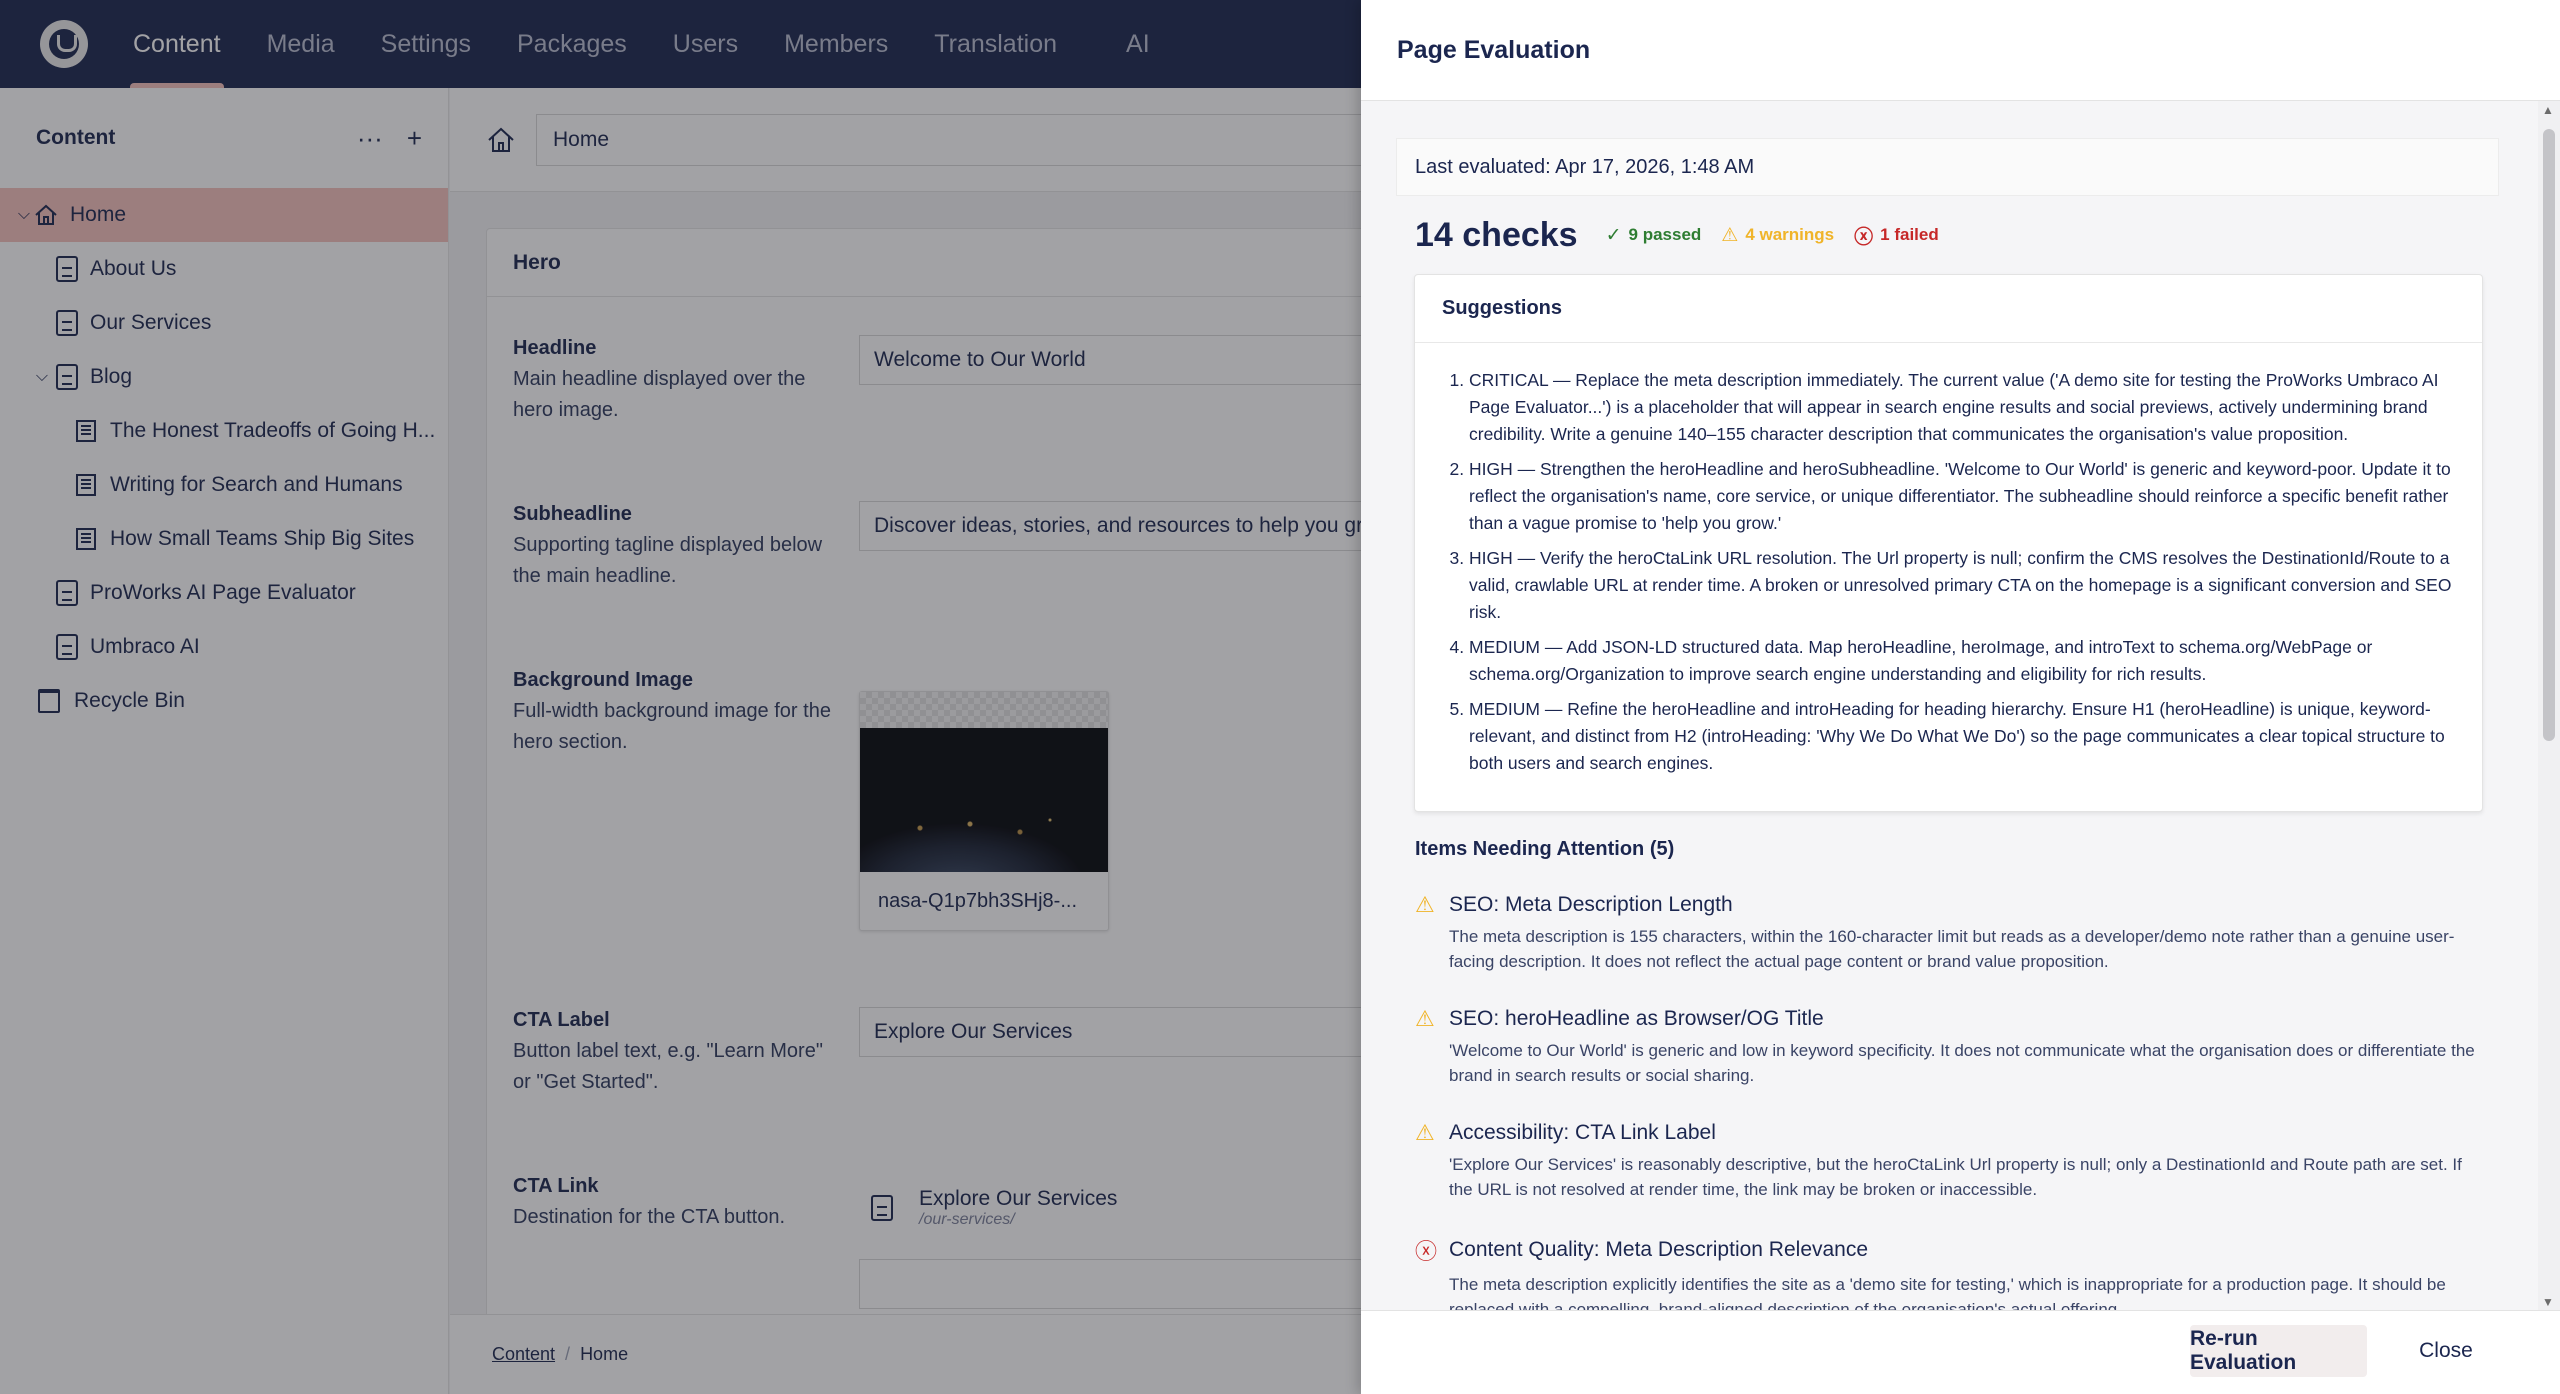 This screenshot has height=1394, width=2560. Describe the element at coordinates (1960, 50) in the screenshot. I see `panel-title: Page Evaluation` at that location.